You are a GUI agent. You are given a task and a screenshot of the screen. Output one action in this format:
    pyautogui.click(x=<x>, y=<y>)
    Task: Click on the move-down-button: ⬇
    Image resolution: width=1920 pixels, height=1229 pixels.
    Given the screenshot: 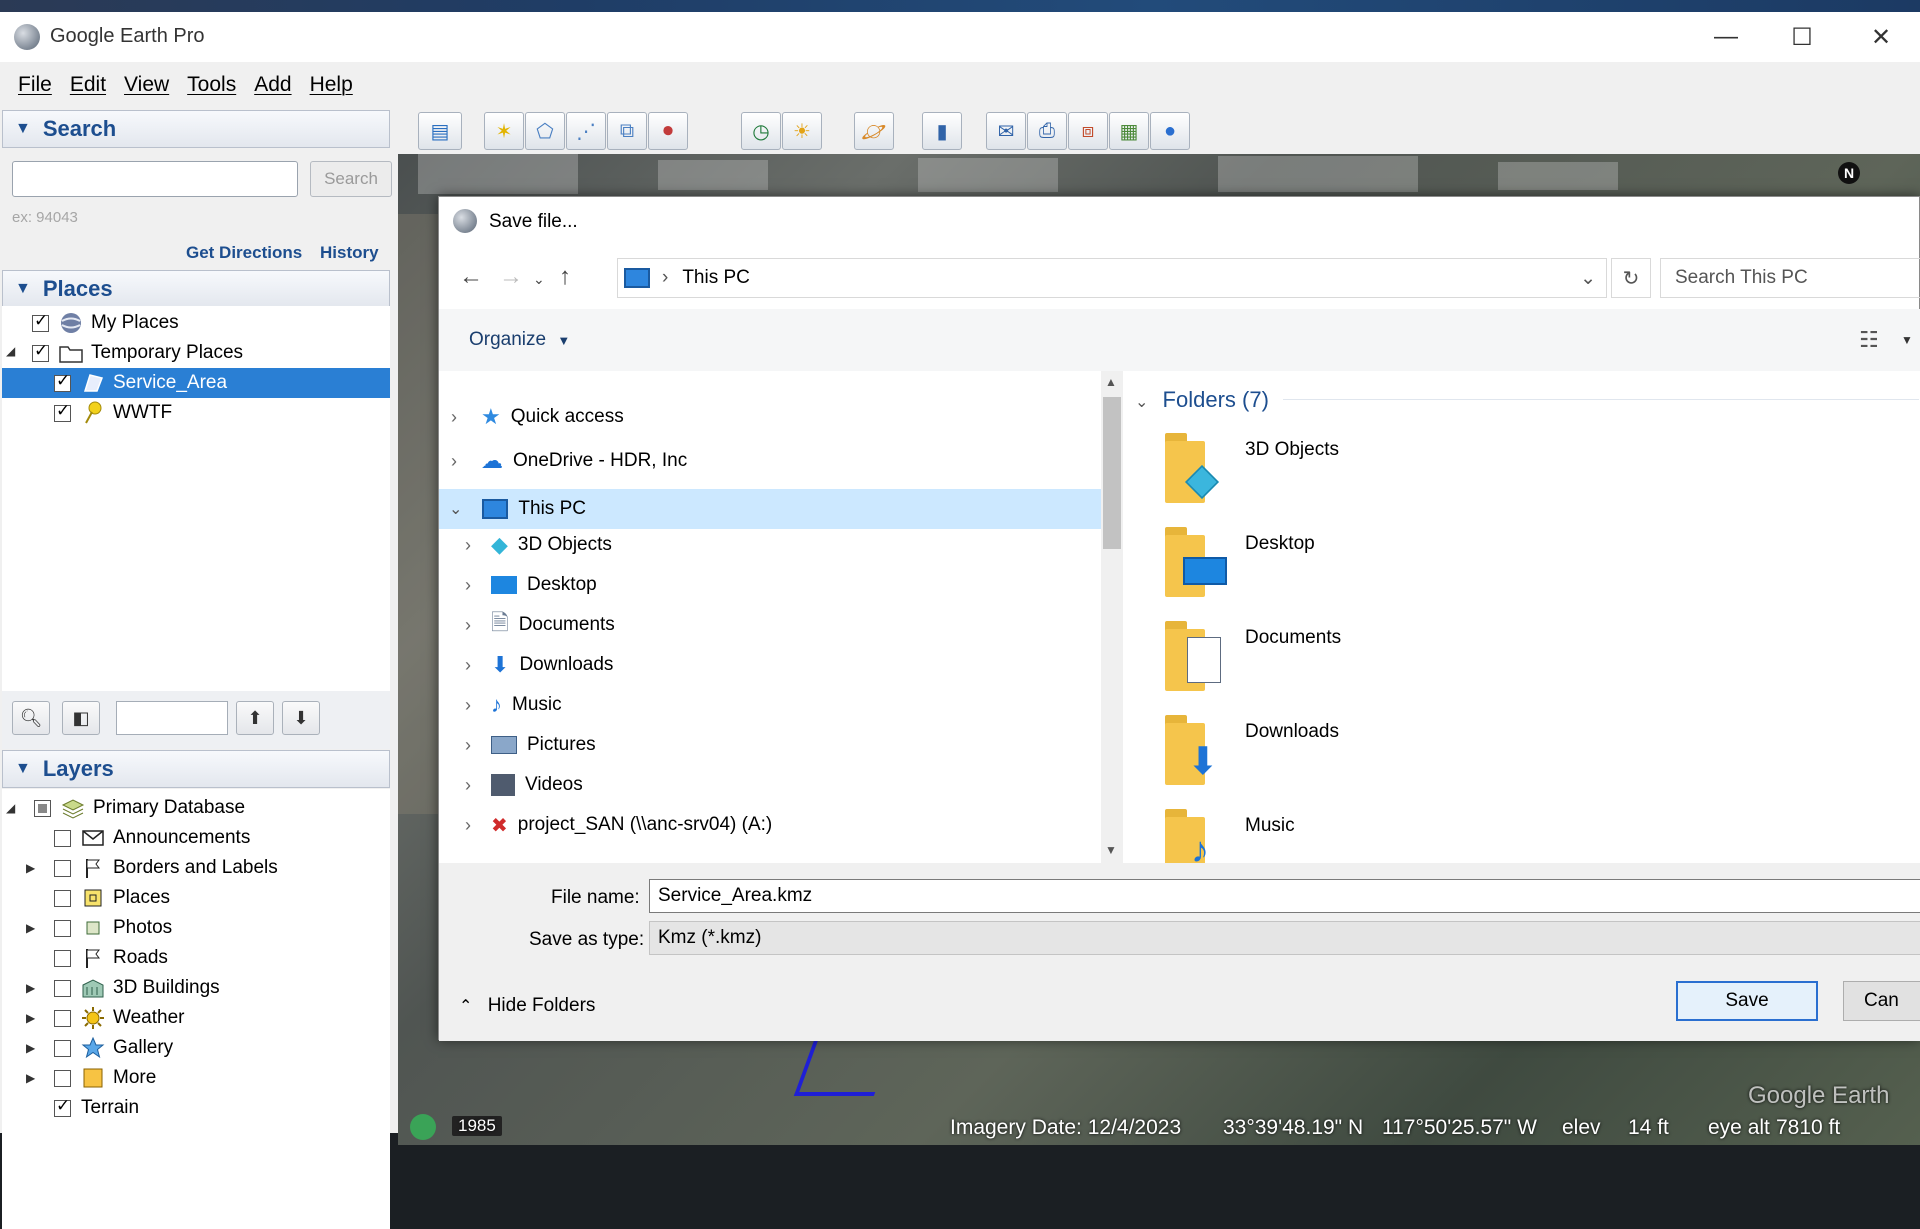 What is the action you would take?
    pyautogui.click(x=301, y=718)
    